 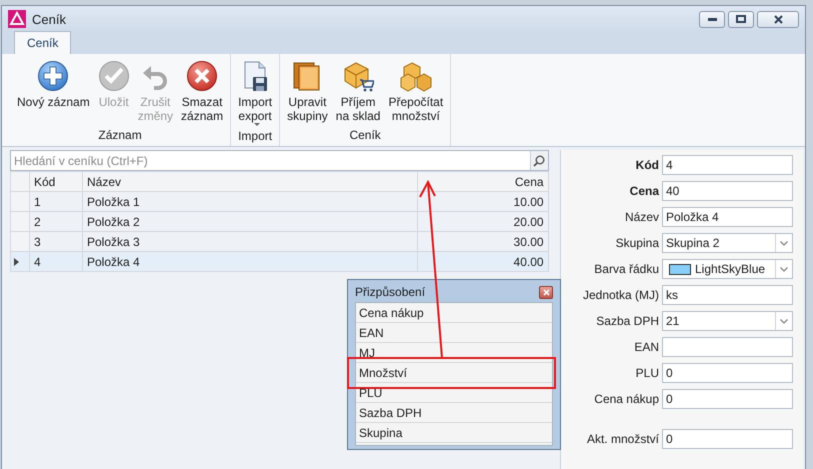 What do you see at coordinates (391, 313) in the screenshot?
I see `field-list-item: Cena nákup` at bounding box center [391, 313].